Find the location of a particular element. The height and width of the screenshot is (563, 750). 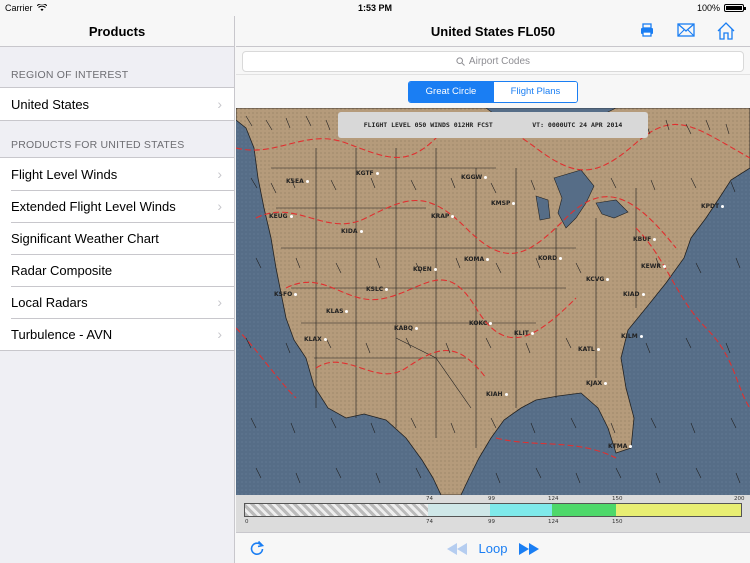

airport-label: KSEA is located at coordinates (297, 181).